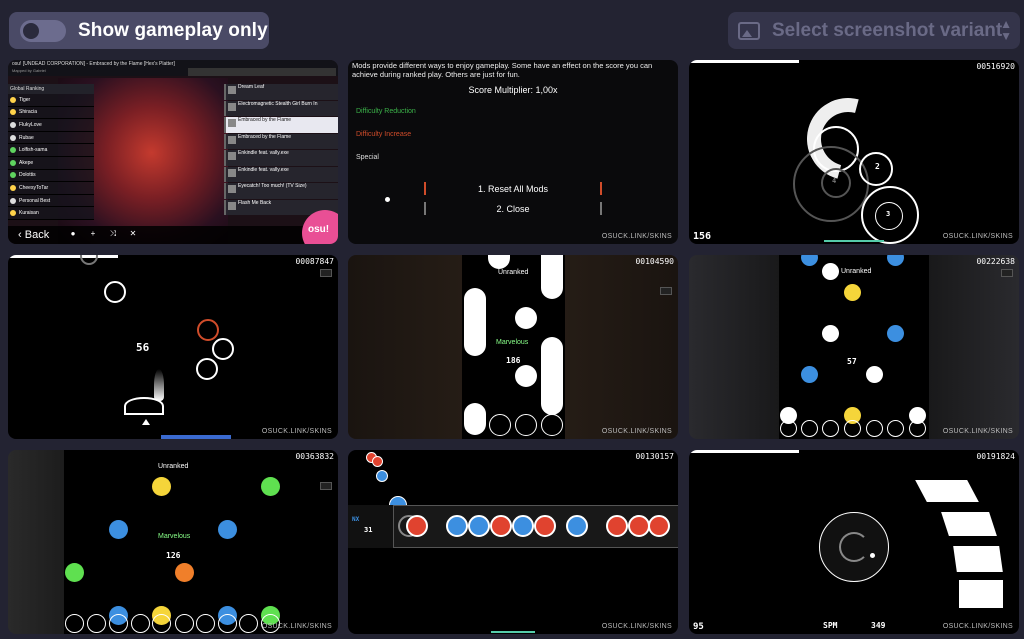  Describe the element at coordinates (173, 555) in the screenshot. I see `combo-number: 126` at that location.